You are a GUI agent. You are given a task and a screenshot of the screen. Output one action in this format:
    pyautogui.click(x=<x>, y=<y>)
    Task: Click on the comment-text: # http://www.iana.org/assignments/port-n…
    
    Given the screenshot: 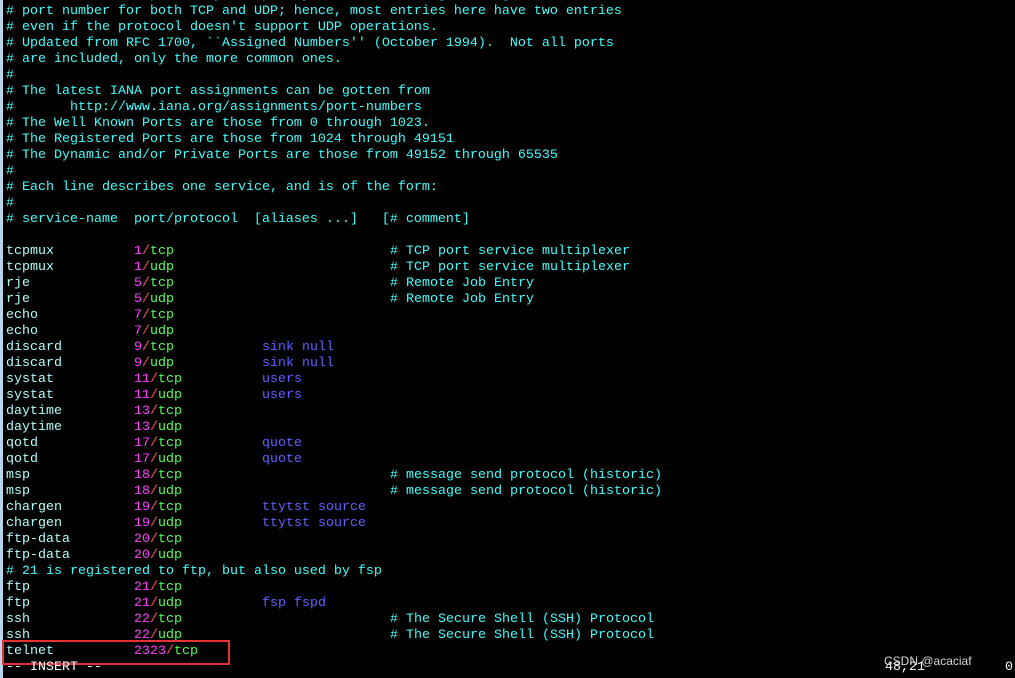 What is the action you would take?
    pyautogui.click(x=214, y=107)
    